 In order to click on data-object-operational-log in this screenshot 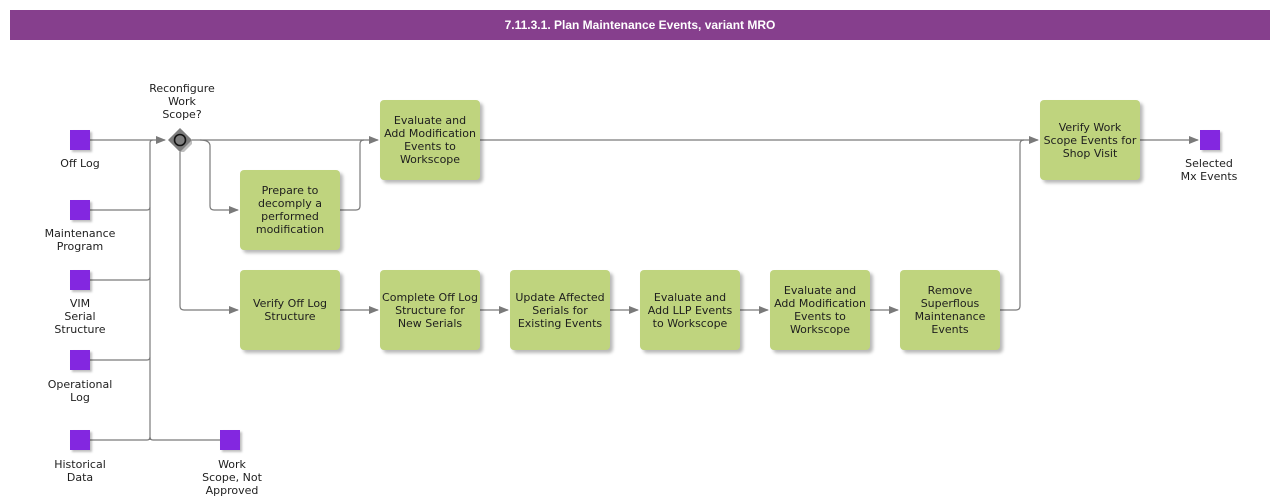, I will do `click(80, 360)`.